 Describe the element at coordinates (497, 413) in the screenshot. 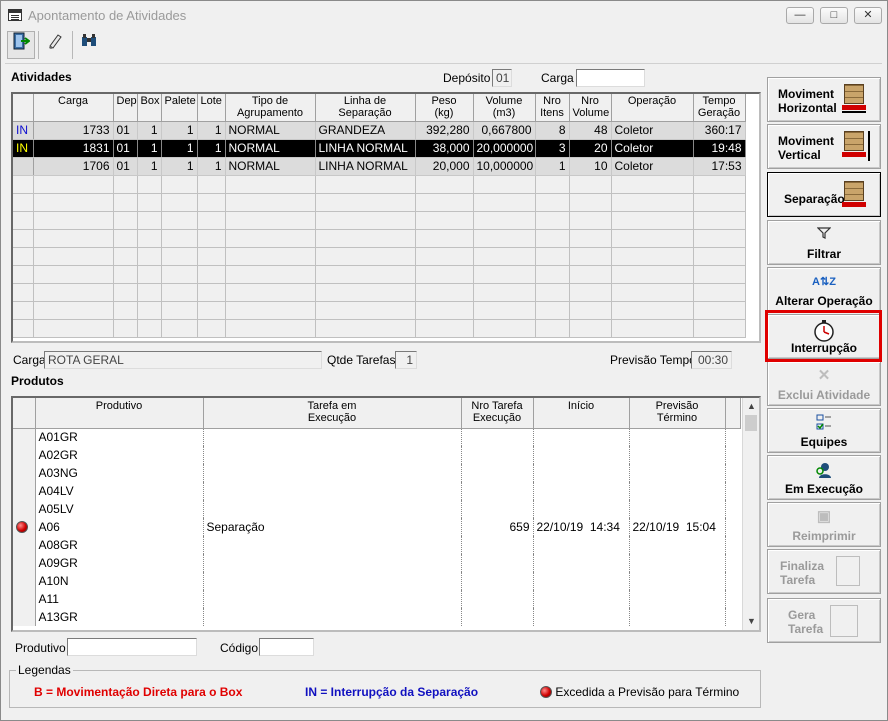

I see `col-nro-tarefa: Nro Tarefa Execução` at that location.